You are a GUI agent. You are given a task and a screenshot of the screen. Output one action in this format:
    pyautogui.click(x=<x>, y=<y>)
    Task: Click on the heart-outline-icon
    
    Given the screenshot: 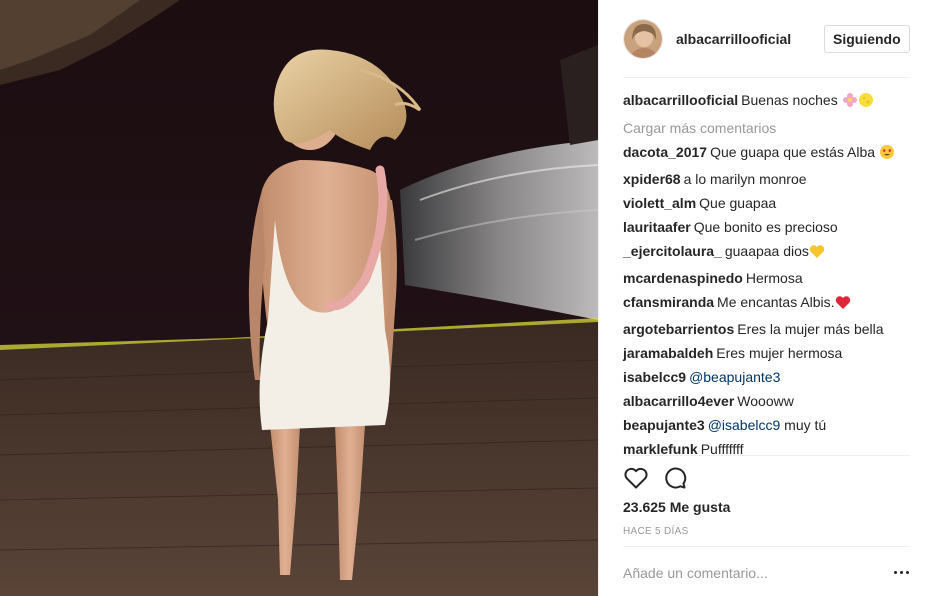 What is the action you would take?
    pyautogui.click(x=636, y=478)
    